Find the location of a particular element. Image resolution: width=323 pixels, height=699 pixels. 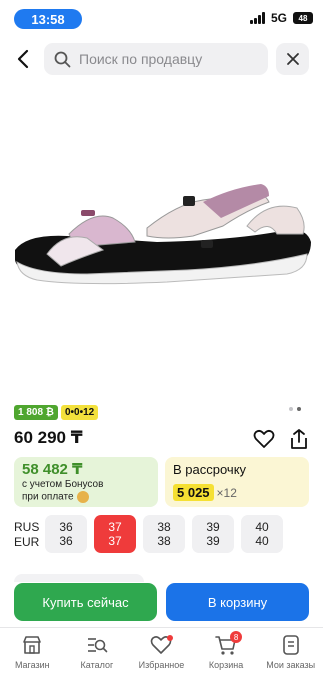

nav-item-orders: Мои заказы is located at coordinates (291, 666).